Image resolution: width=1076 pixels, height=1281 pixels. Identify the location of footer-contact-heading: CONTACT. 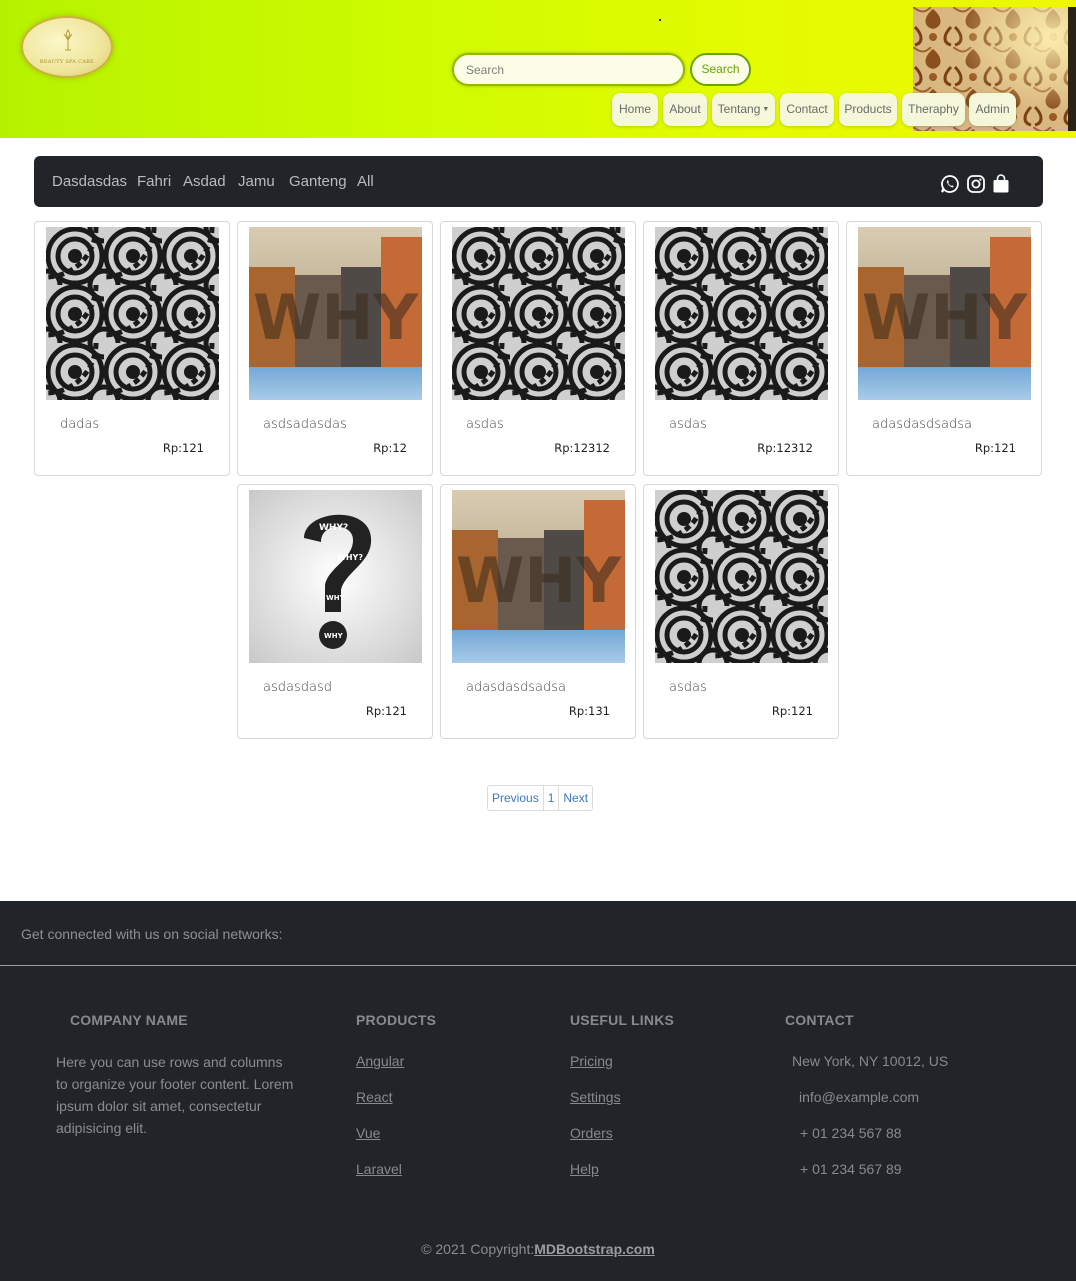
(819, 1020).